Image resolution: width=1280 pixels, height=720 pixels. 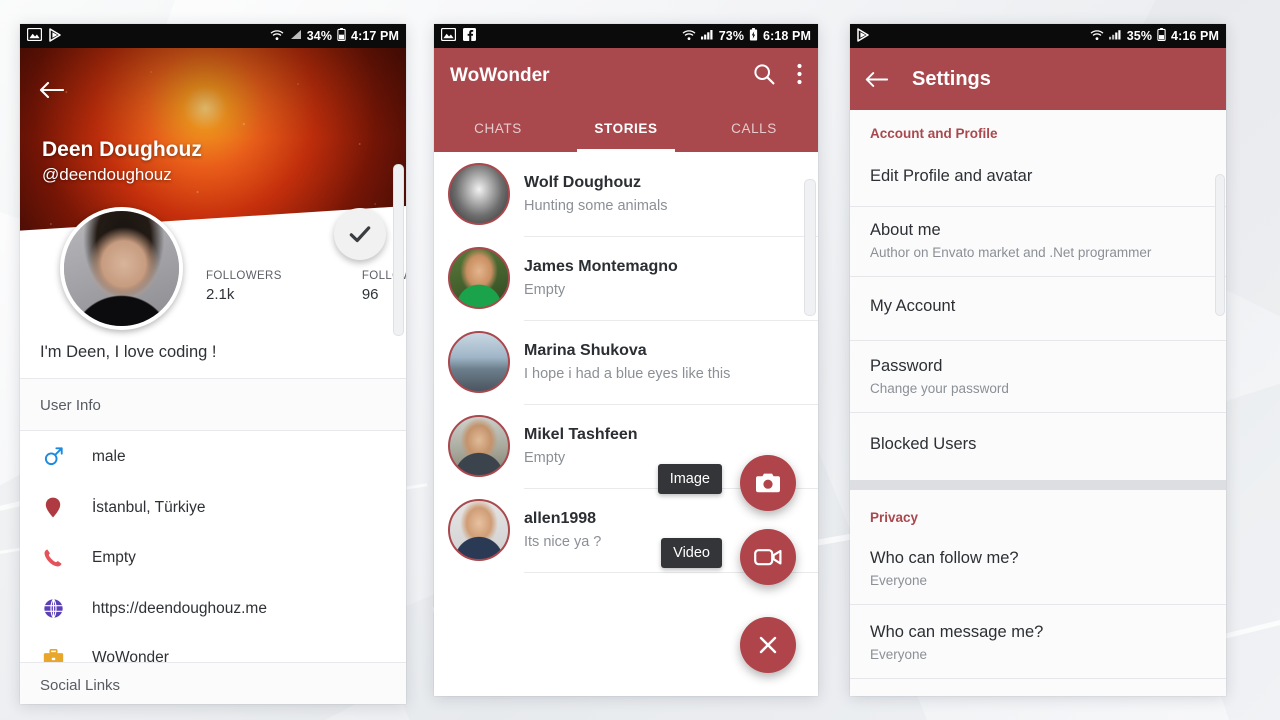 I want to click on settings-item-who-can-follow: Who can follow me? Everyone, so click(x=1038, y=571).